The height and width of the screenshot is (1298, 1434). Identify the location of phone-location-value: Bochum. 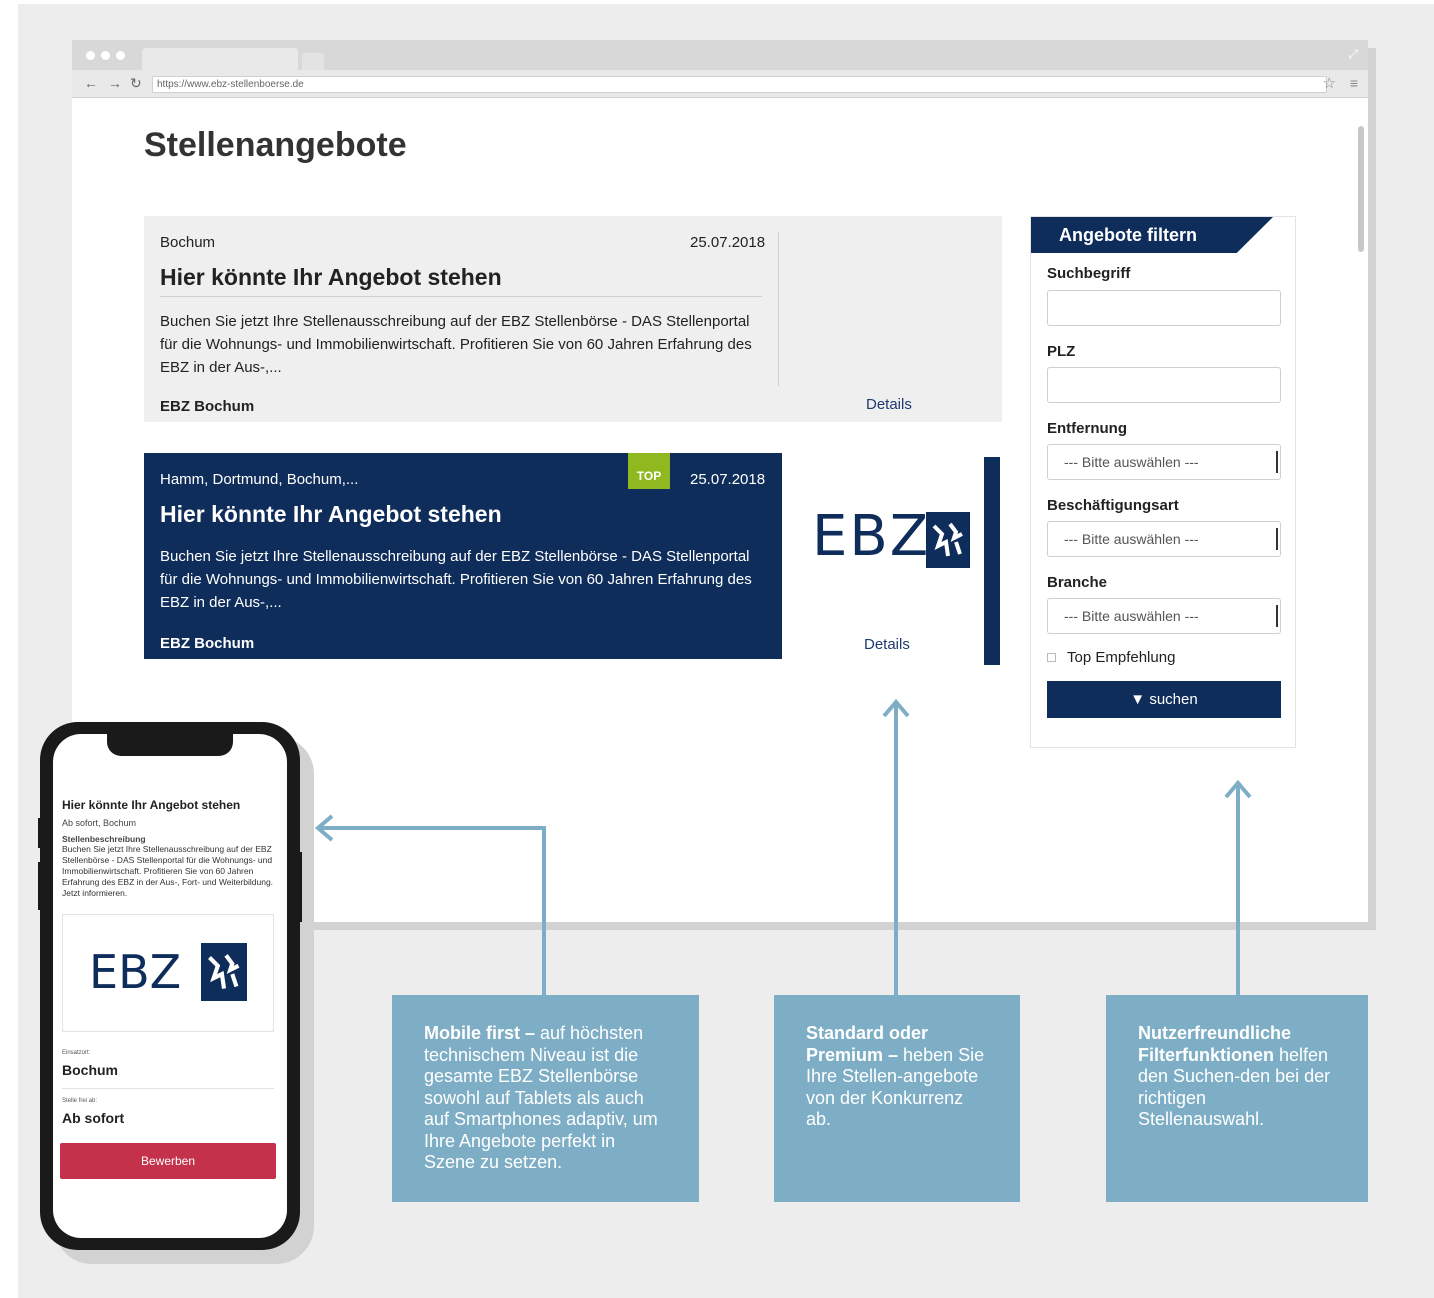
(90, 1070).